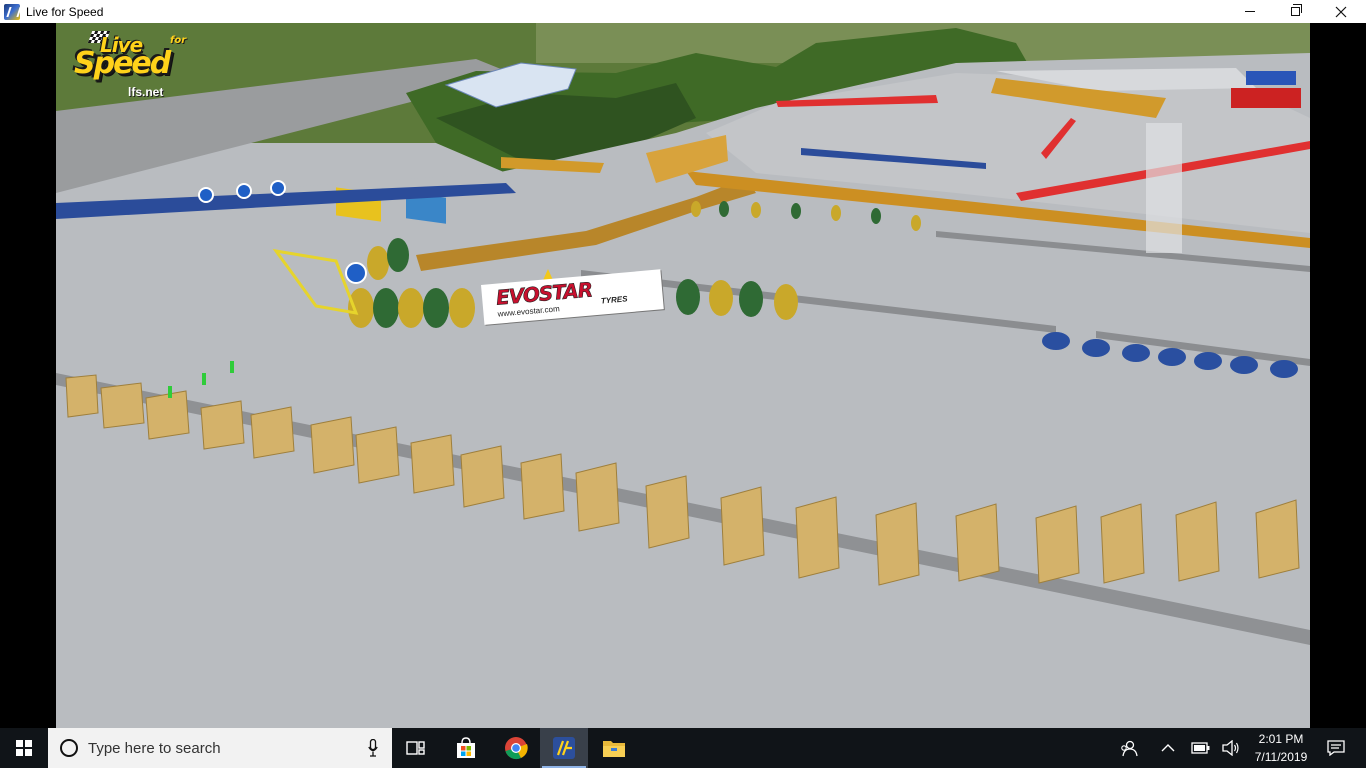  I want to click on folder-icon, so click(614, 749).